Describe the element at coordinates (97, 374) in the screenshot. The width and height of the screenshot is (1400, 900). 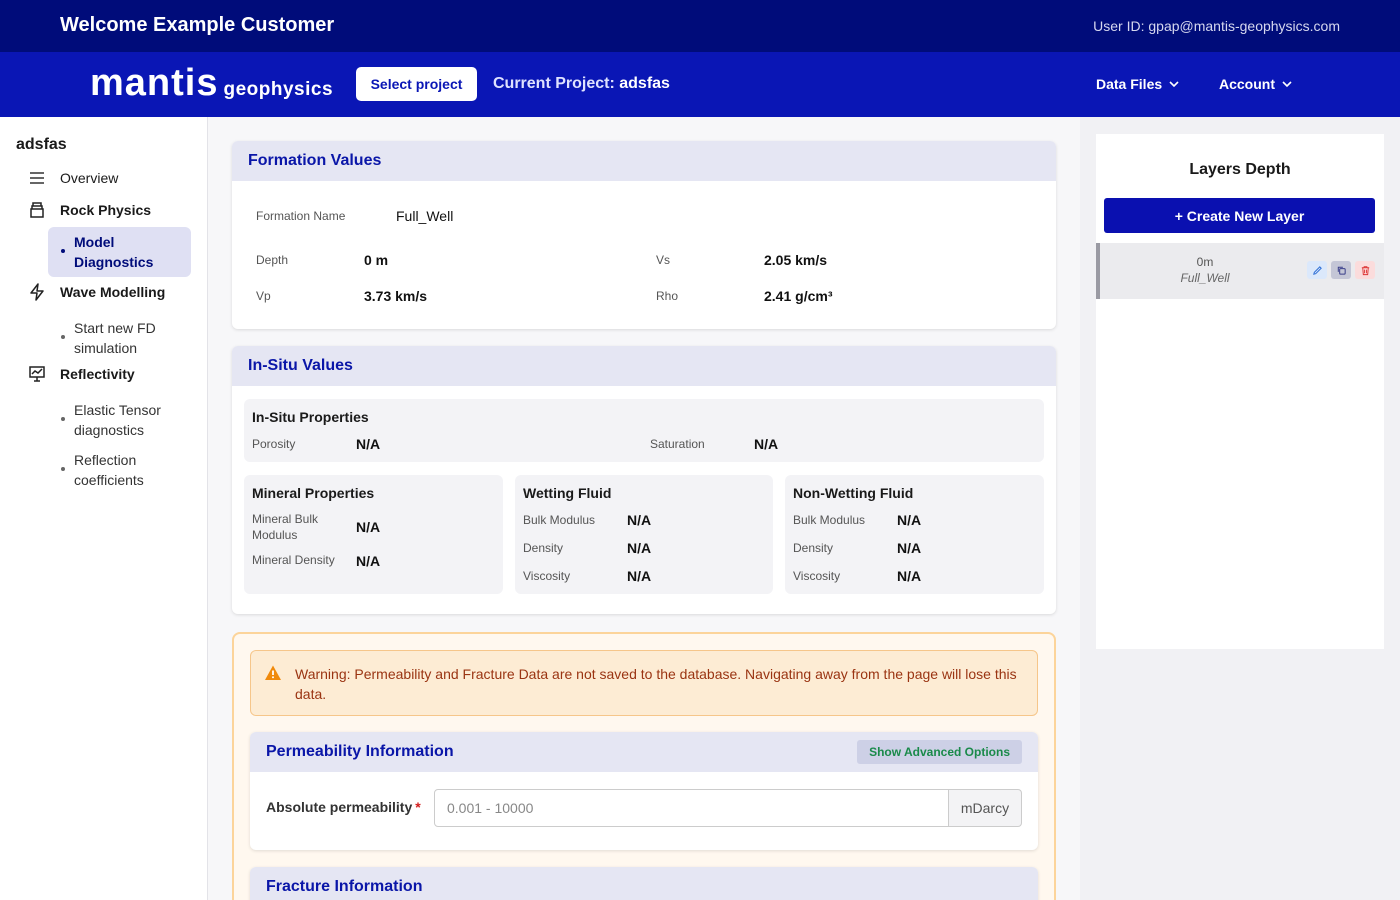
I see `sidebar-item-label: Reflectivity` at that location.